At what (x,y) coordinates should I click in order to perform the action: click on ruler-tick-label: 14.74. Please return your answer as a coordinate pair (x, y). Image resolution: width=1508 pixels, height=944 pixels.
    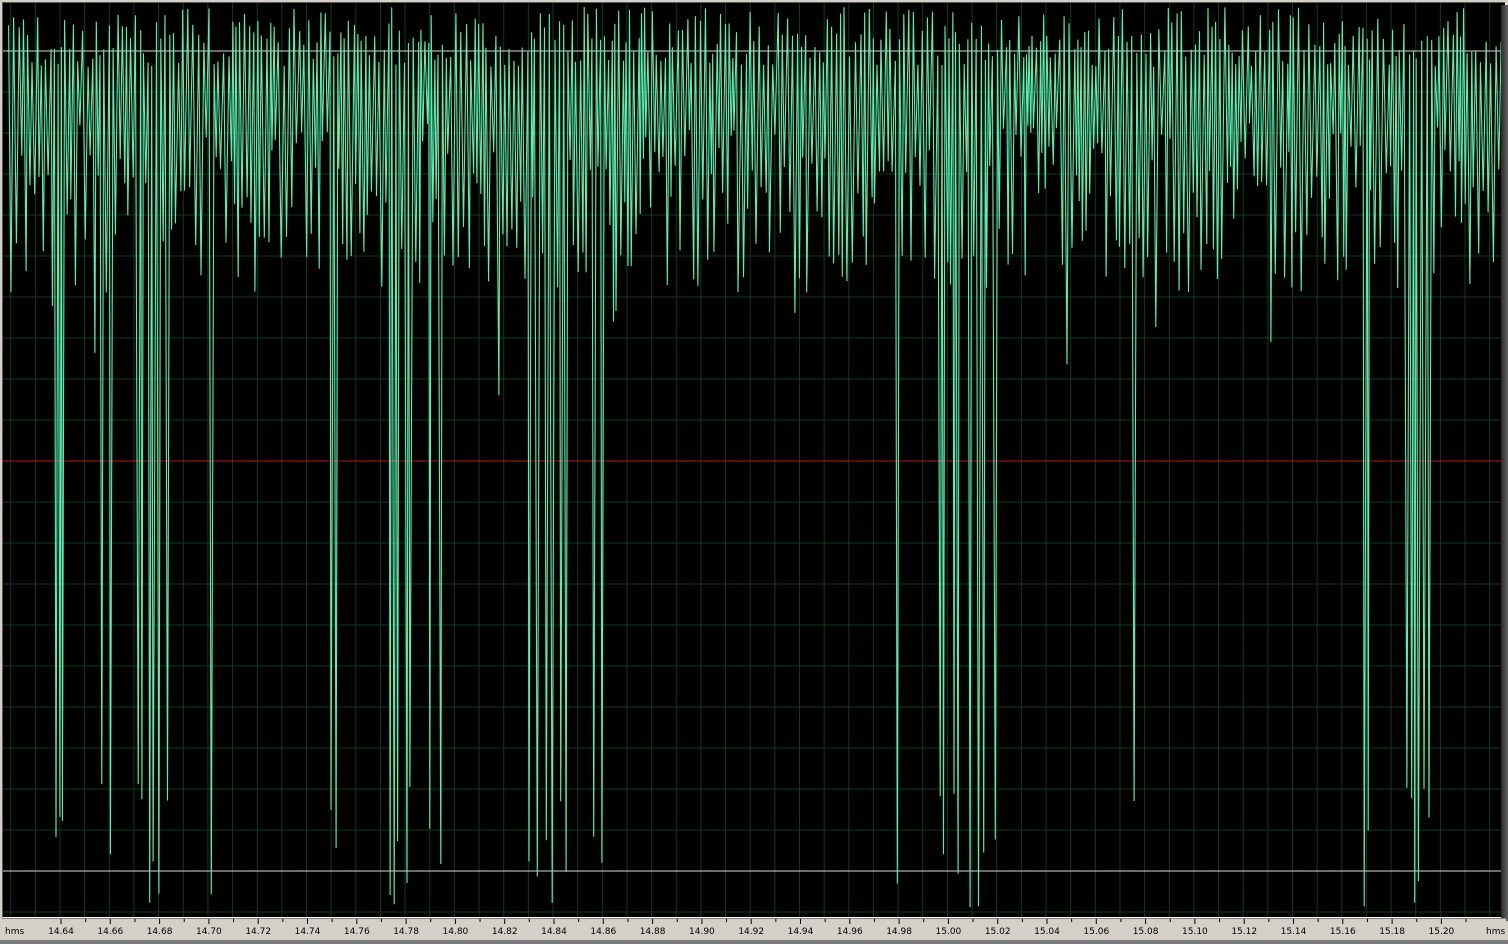
    Looking at the image, I should click on (308, 932).